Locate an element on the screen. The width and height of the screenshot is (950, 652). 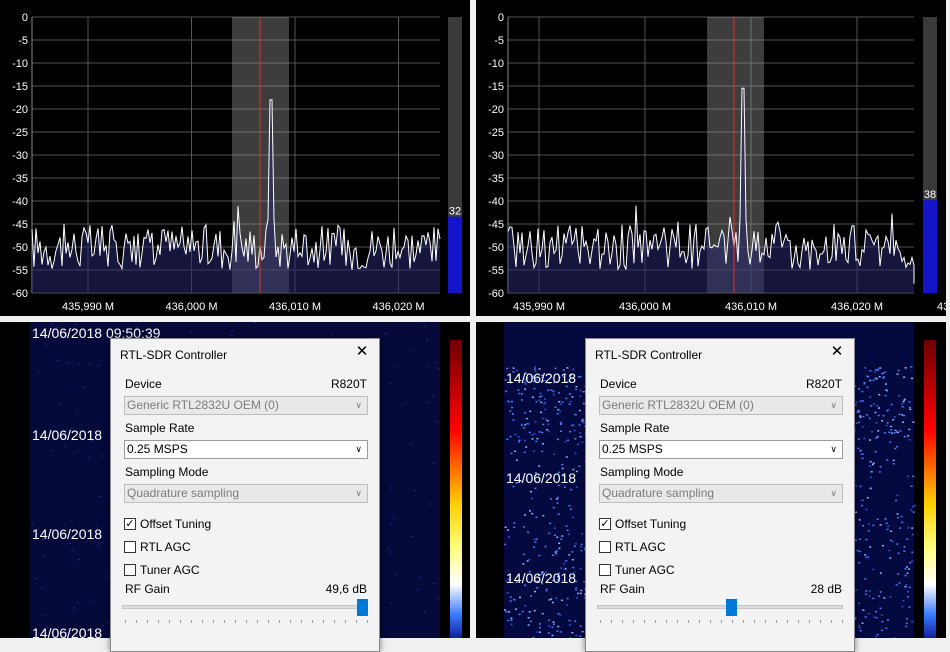
x-tick-label: 436,020 M is located at coordinates (857, 307).